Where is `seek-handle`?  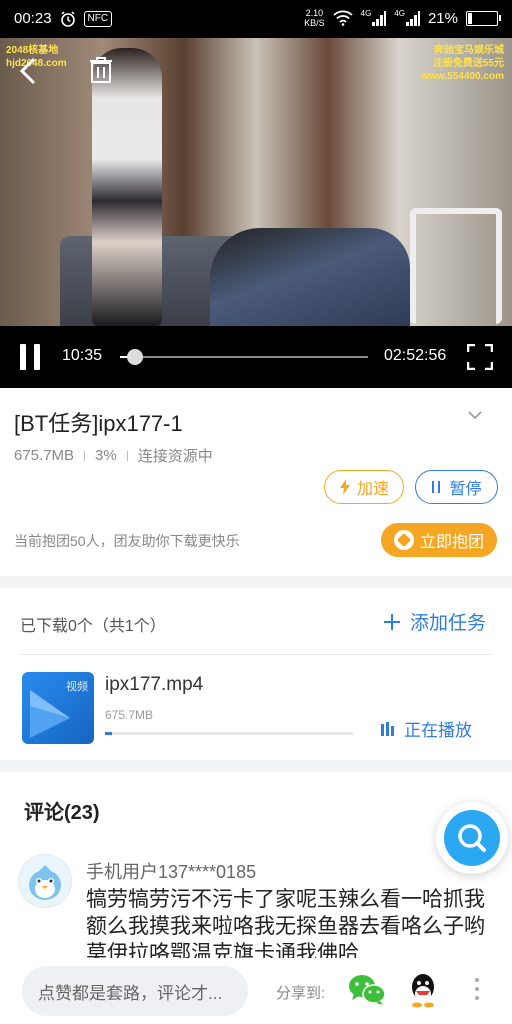 seek-handle is located at coordinates (134, 357).